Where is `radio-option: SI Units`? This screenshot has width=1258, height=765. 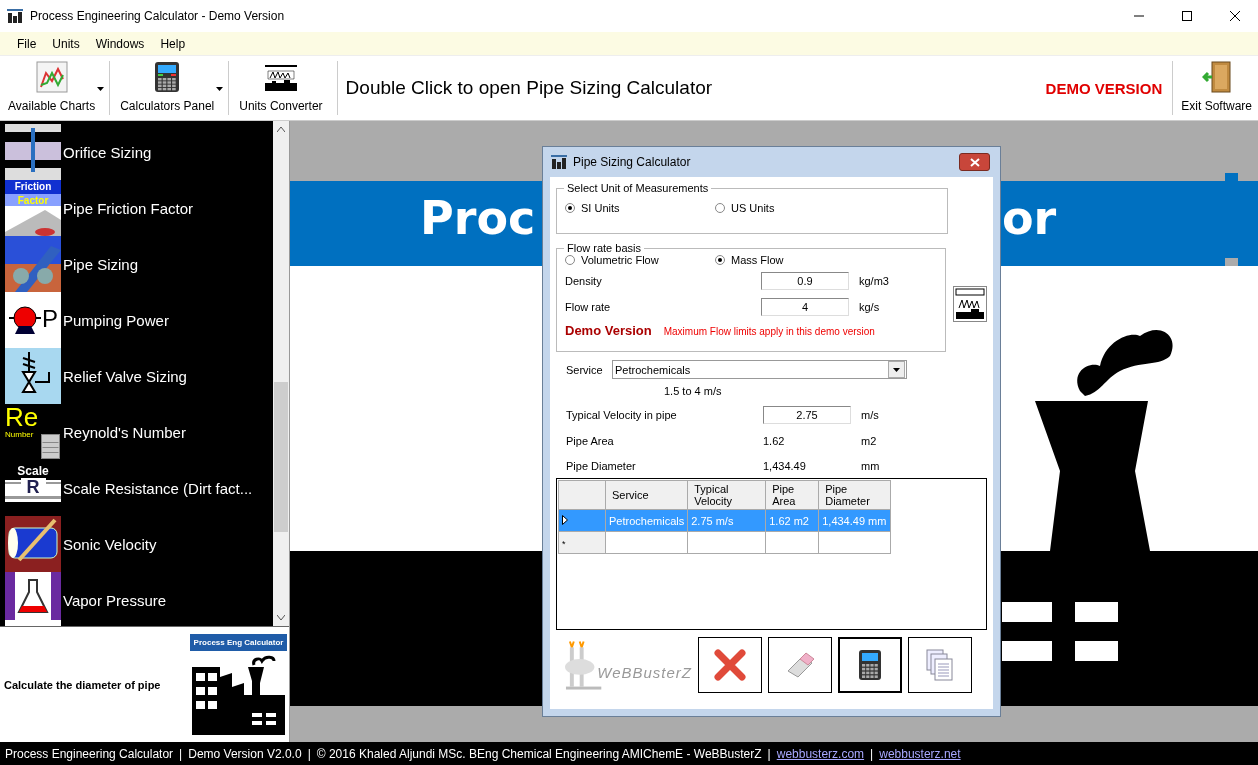 radio-option: SI Units is located at coordinates (592, 208).